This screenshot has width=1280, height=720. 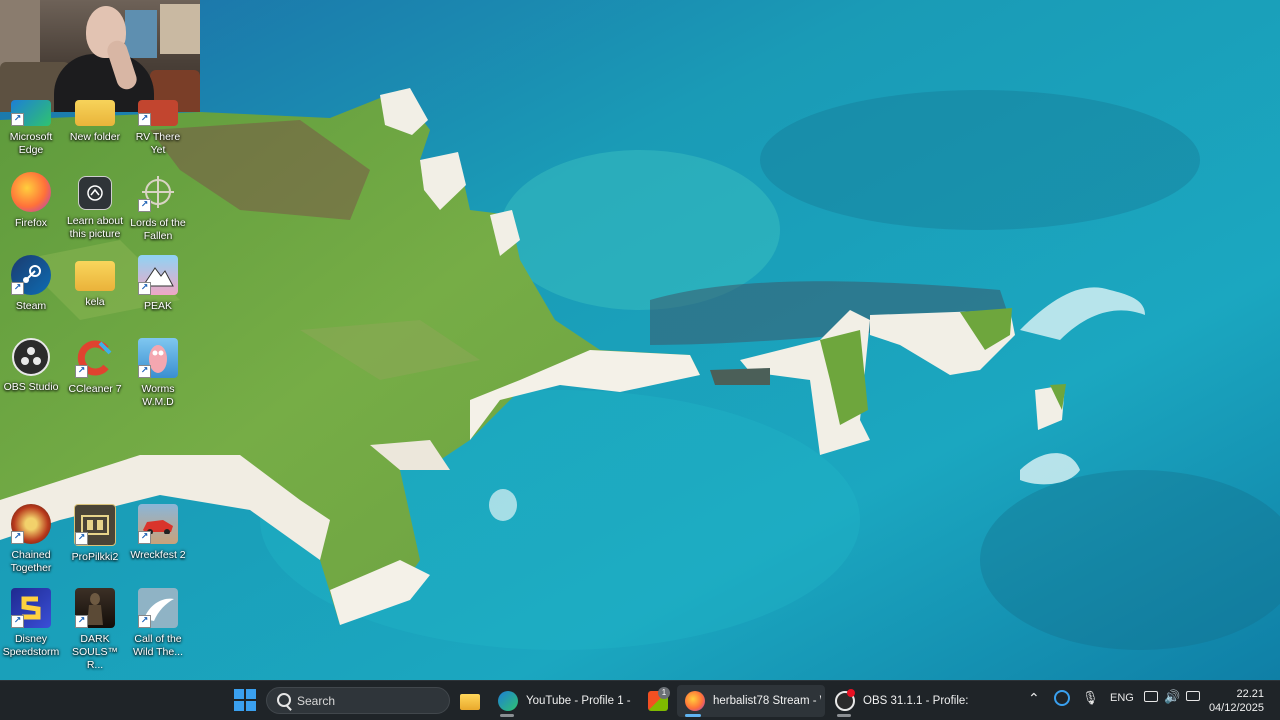 What do you see at coordinates (95, 137) in the screenshot?
I see `desktop-icon-label: New folder` at bounding box center [95, 137].